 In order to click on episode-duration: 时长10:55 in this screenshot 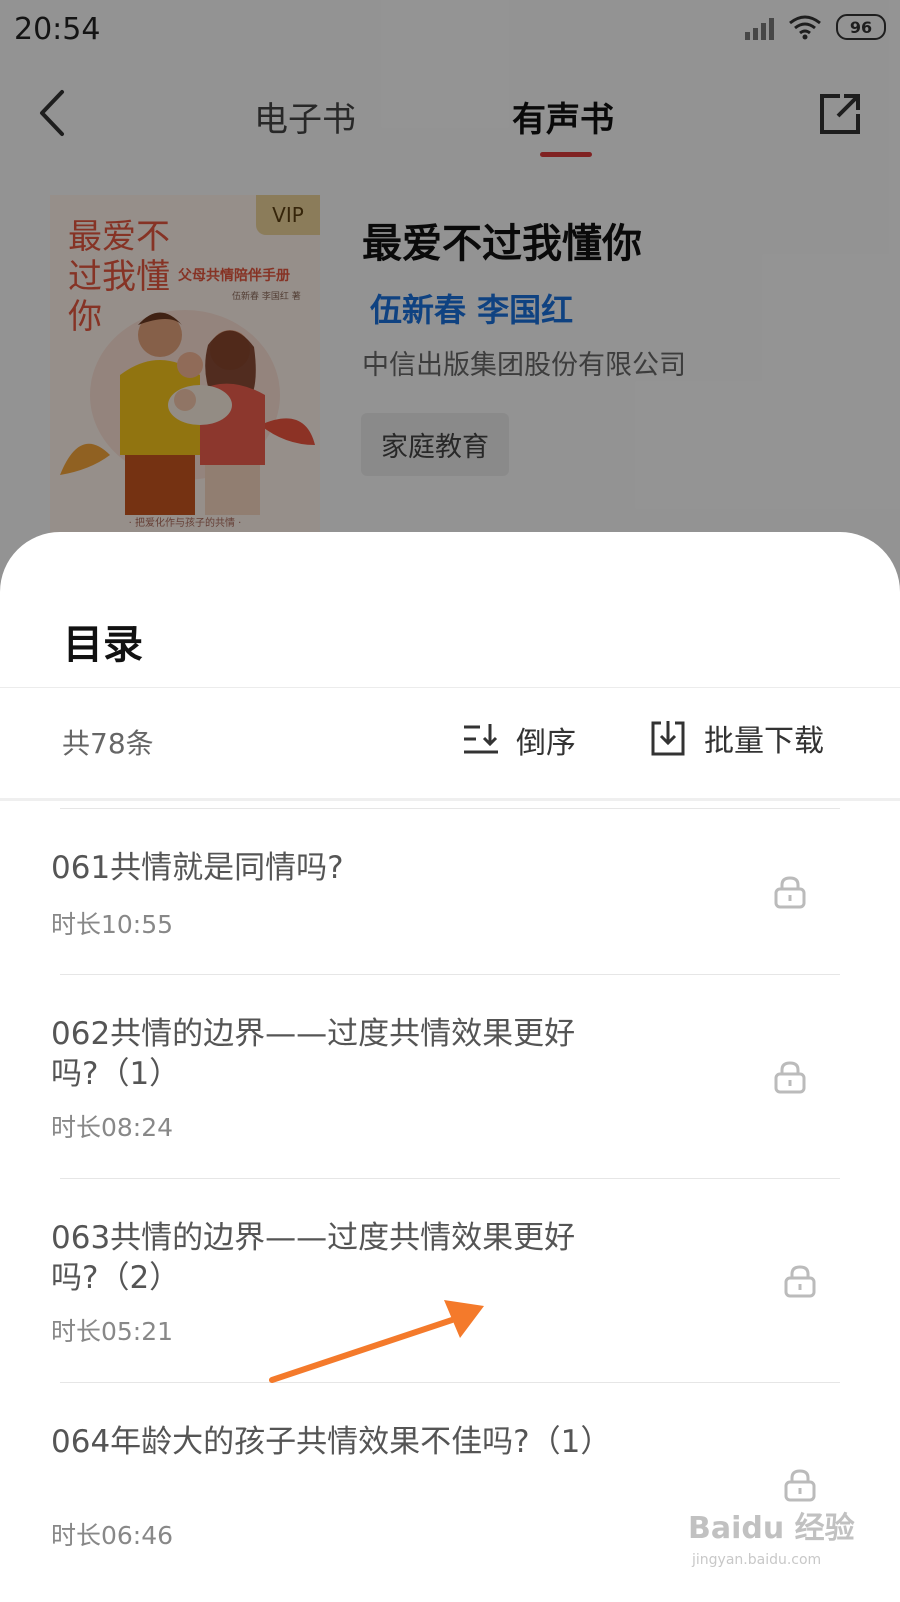, I will do `click(112, 924)`.